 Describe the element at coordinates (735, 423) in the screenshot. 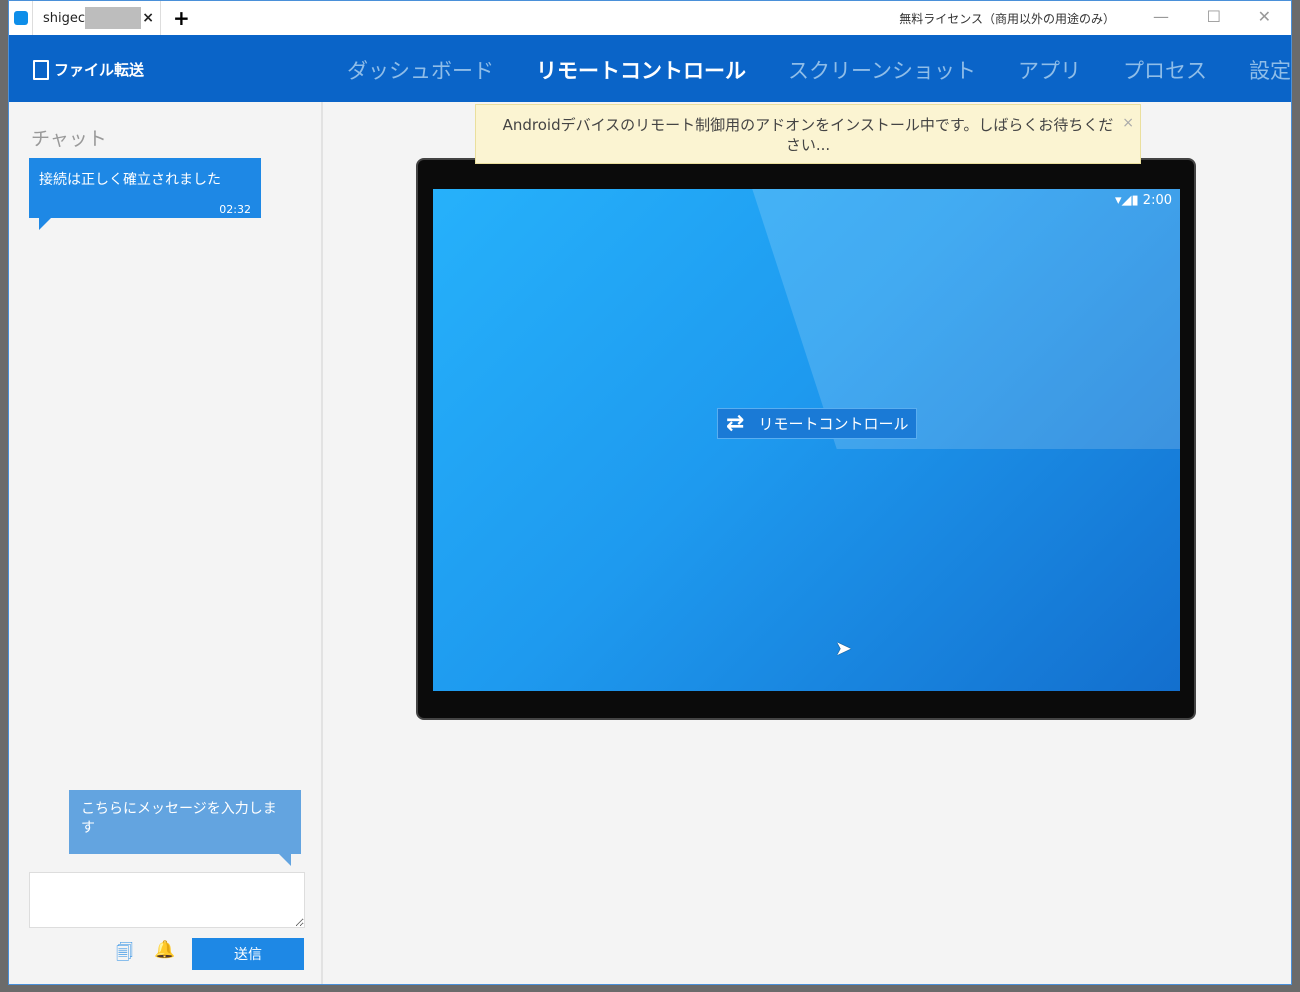

I see `swap-arrows-icon: ⇄` at that location.